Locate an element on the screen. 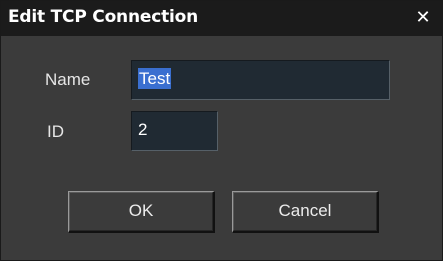 The height and width of the screenshot is (261, 443). dialog-title: Edit TCP Connection is located at coordinates (103, 17).